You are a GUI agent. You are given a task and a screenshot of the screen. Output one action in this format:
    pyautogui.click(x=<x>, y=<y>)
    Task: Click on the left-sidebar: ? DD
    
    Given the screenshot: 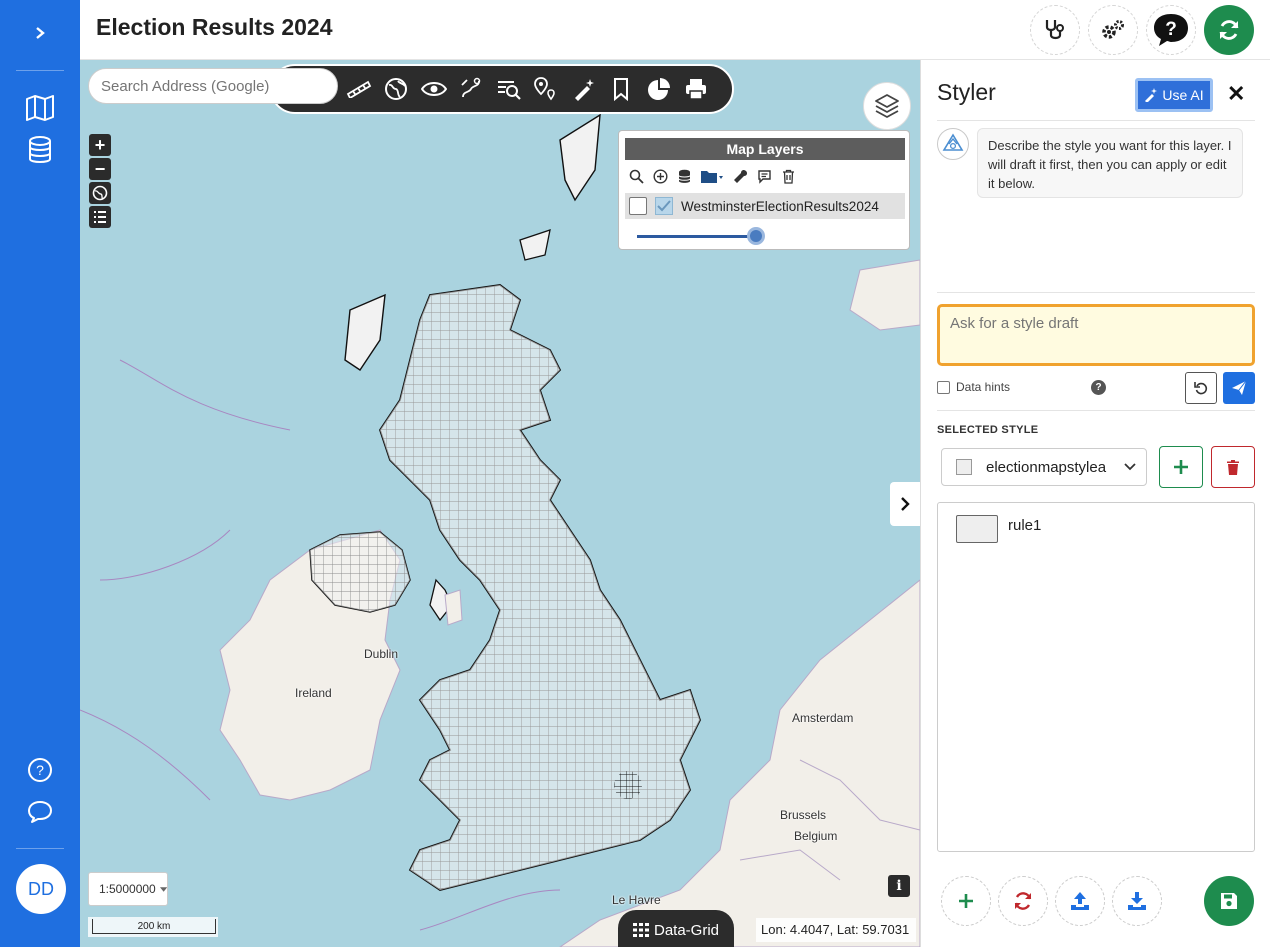 What is the action you would take?
    pyautogui.click(x=40, y=473)
    